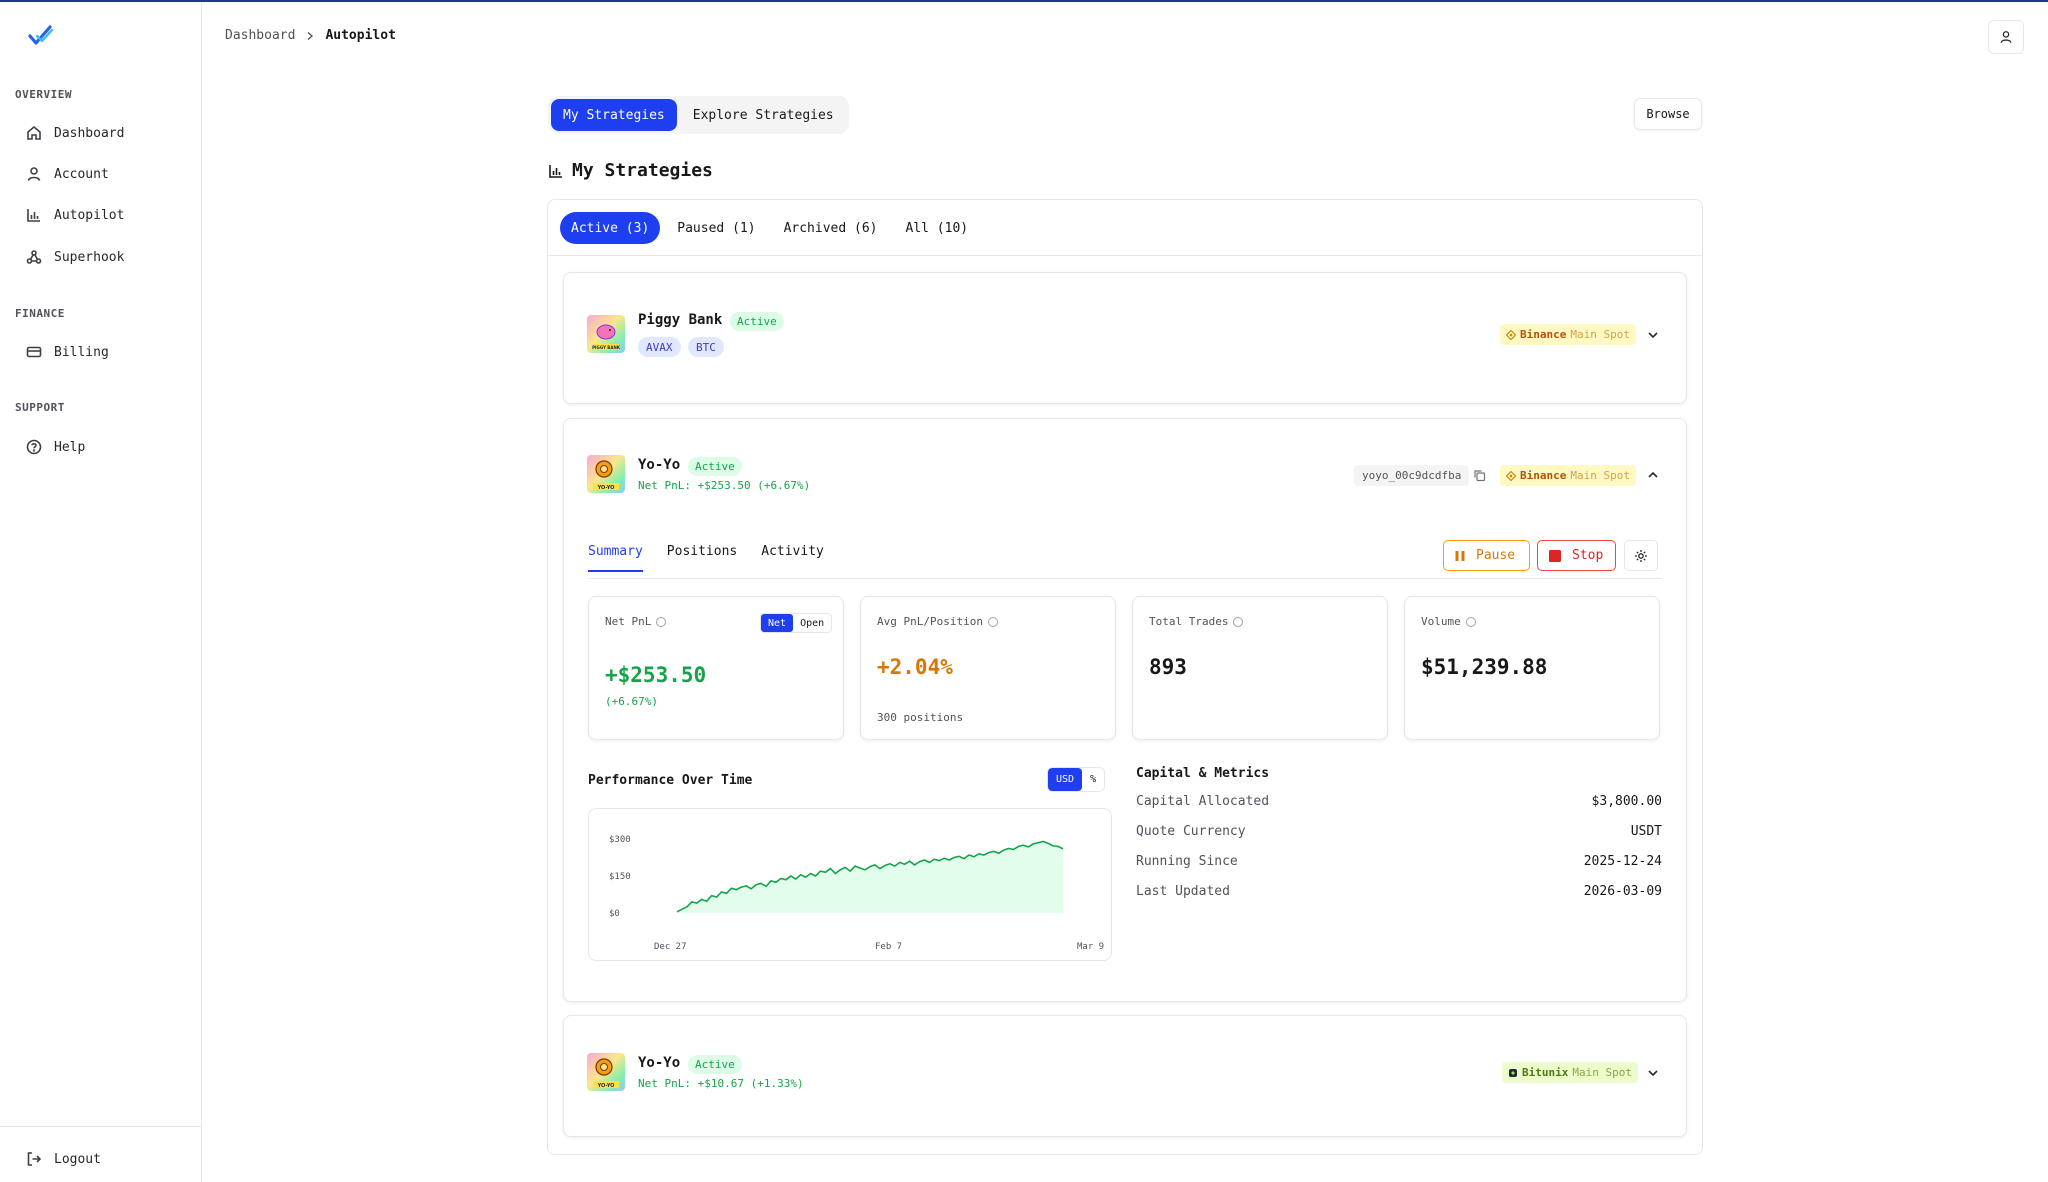 This screenshot has width=2048, height=1182. Describe the element at coordinates (610, 228) in the screenshot. I see `filter-active: Active (3)` at that location.